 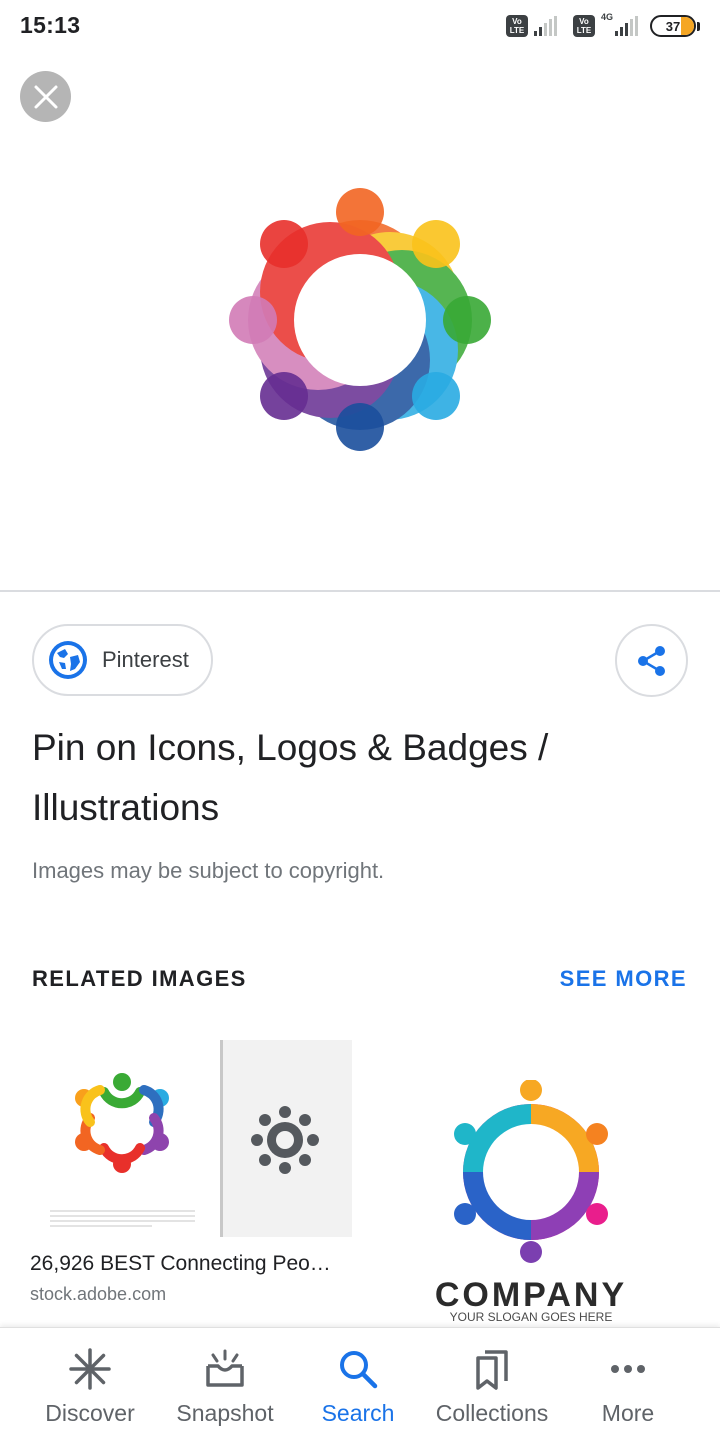 What do you see at coordinates (225, 1413) in the screenshot?
I see `nav-label: Snapshot` at bounding box center [225, 1413].